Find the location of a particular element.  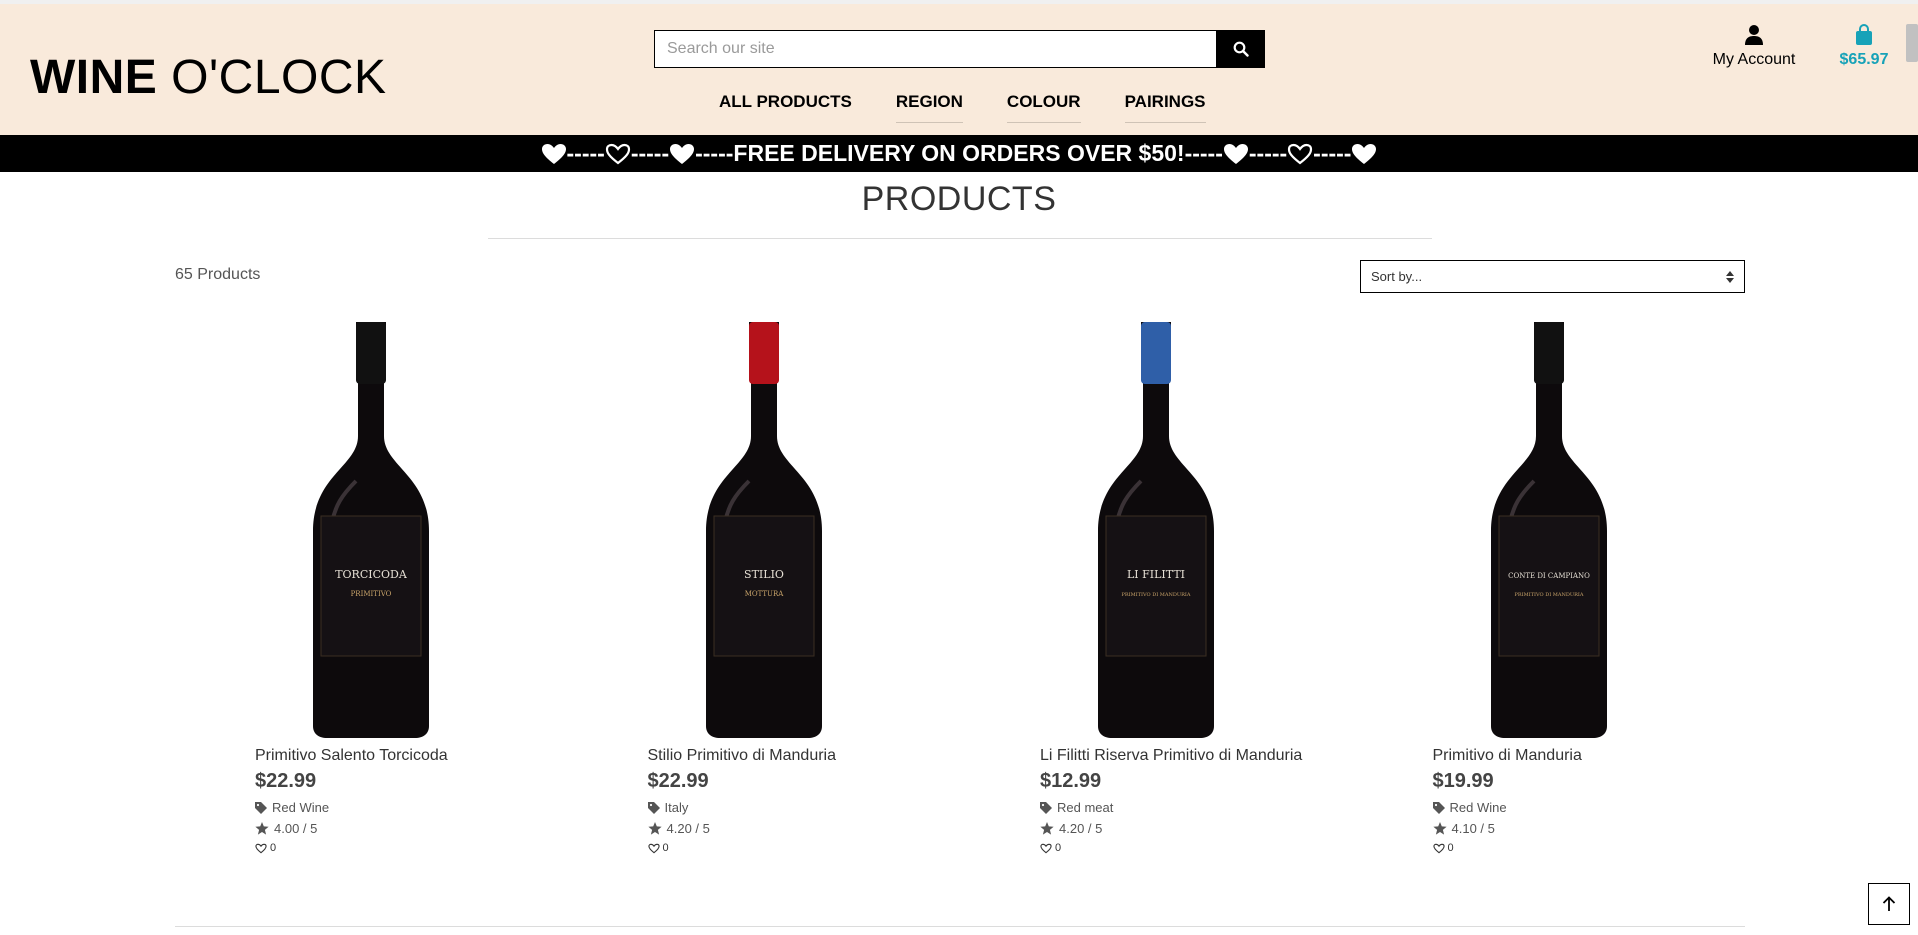

product-image: TORCICODA PRIMITIVO is located at coordinates (371, 525).